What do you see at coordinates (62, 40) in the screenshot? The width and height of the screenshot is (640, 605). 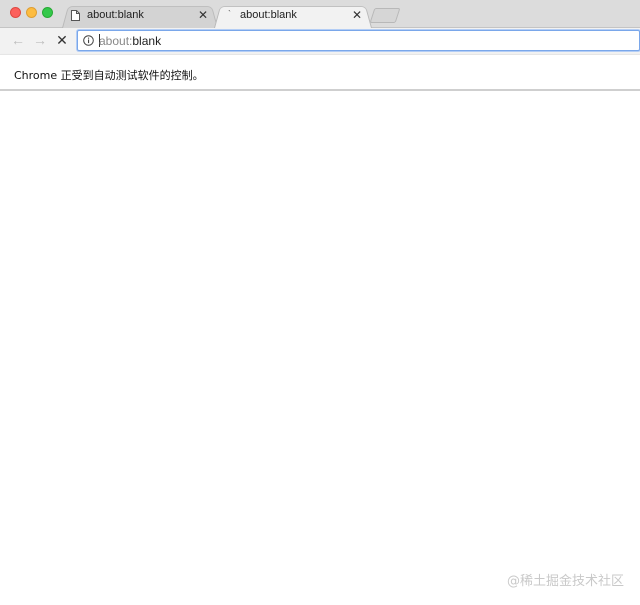 I see `stop-loading-icon: ✕` at bounding box center [62, 40].